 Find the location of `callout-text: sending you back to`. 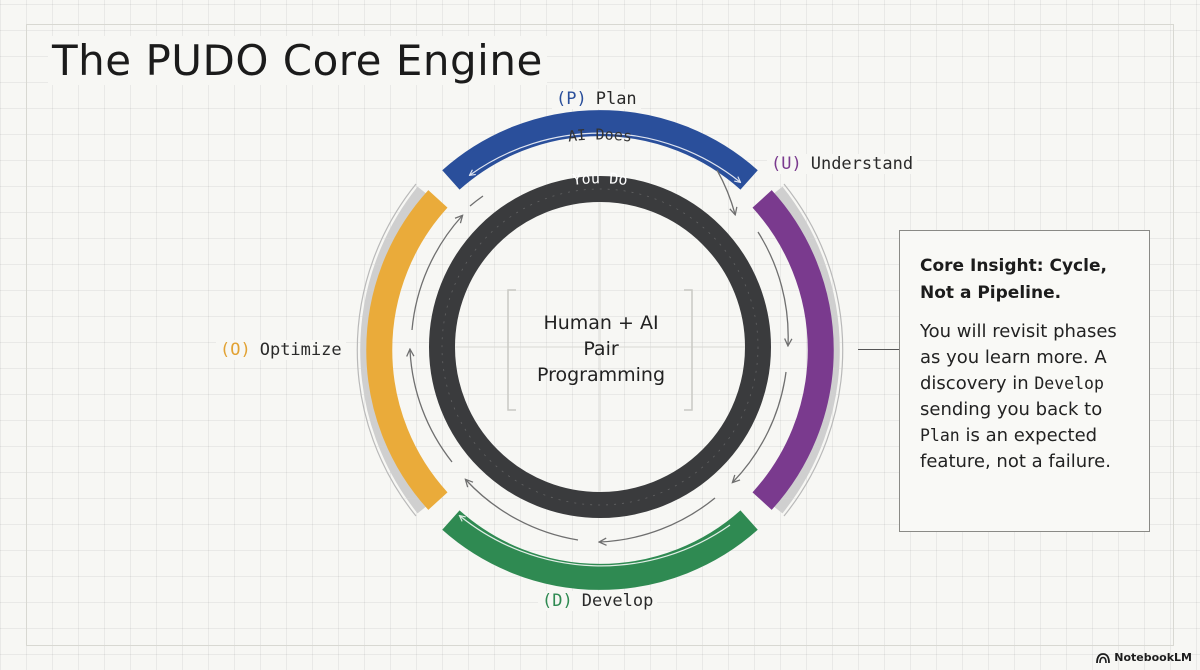

callout-text: sending you back to is located at coordinates (1011, 409).